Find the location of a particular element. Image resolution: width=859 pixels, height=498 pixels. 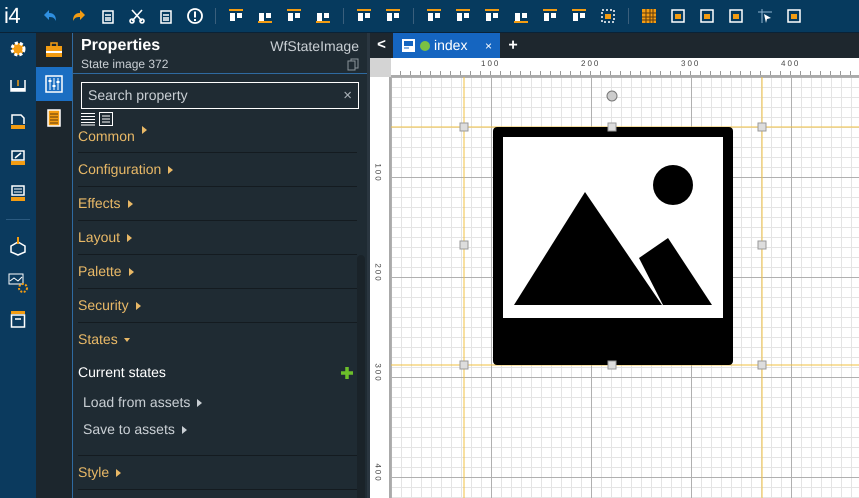

list-view-icon is located at coordinates (88, 119).